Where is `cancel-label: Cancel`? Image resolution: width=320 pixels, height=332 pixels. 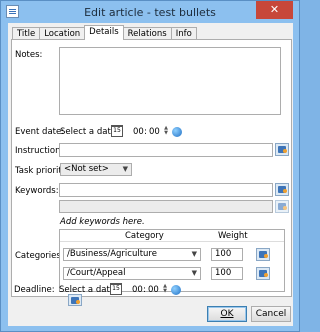
cancel-label: Cancel is located at coordinates (271, 314).